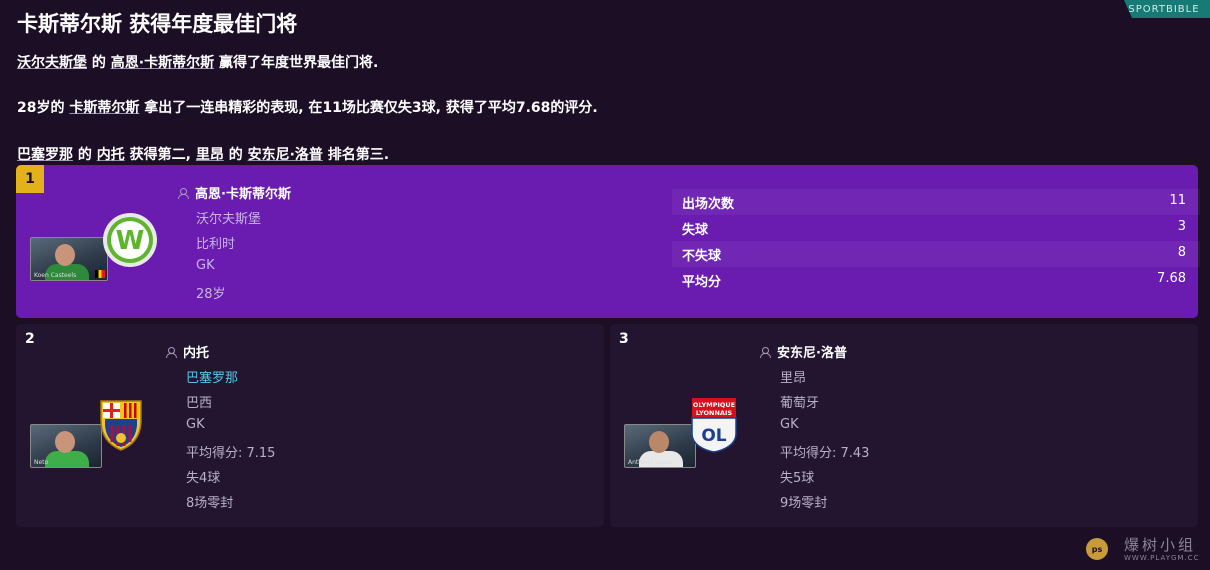 The height and width of the screenshot is (570, 1210). Describe the element at coordinates (100, 274) in the screenshot. I see `flag-icon` at that location.